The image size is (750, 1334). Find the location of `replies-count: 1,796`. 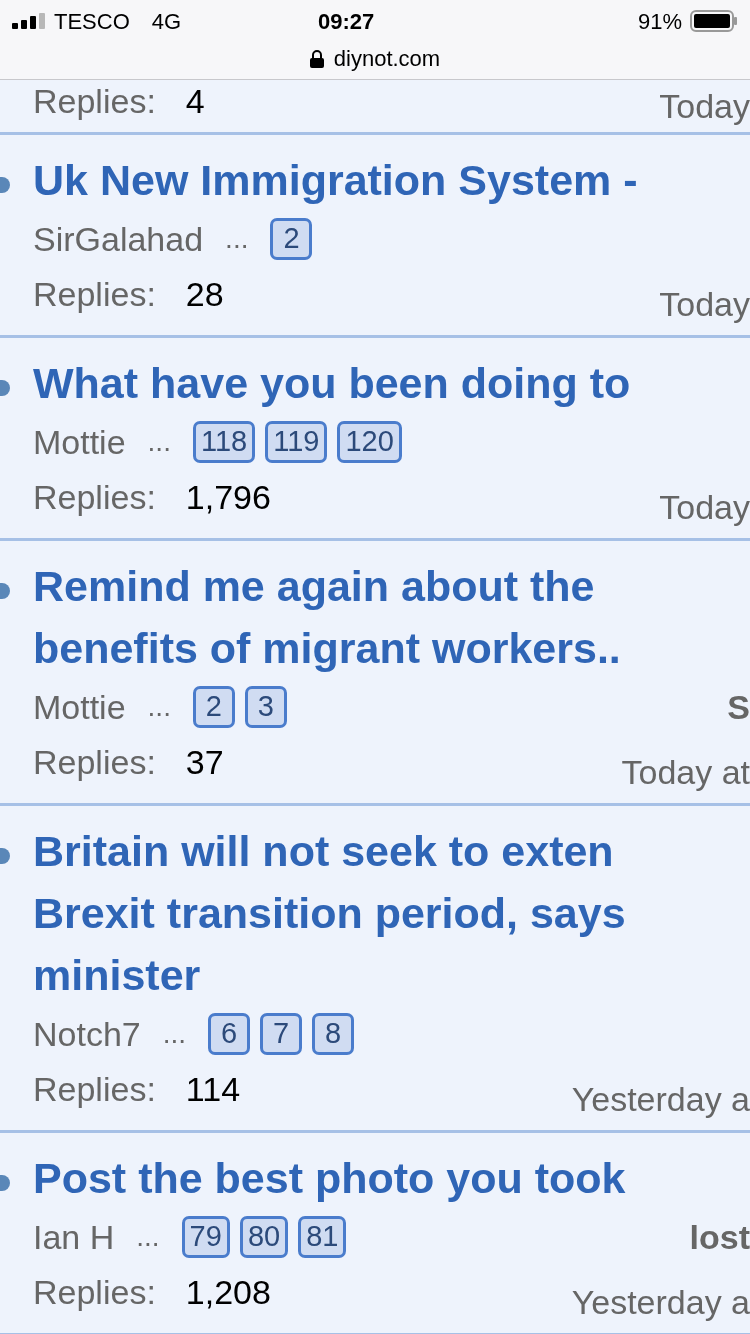

replies-count: 1,796 is located at coordinates (228, 497).